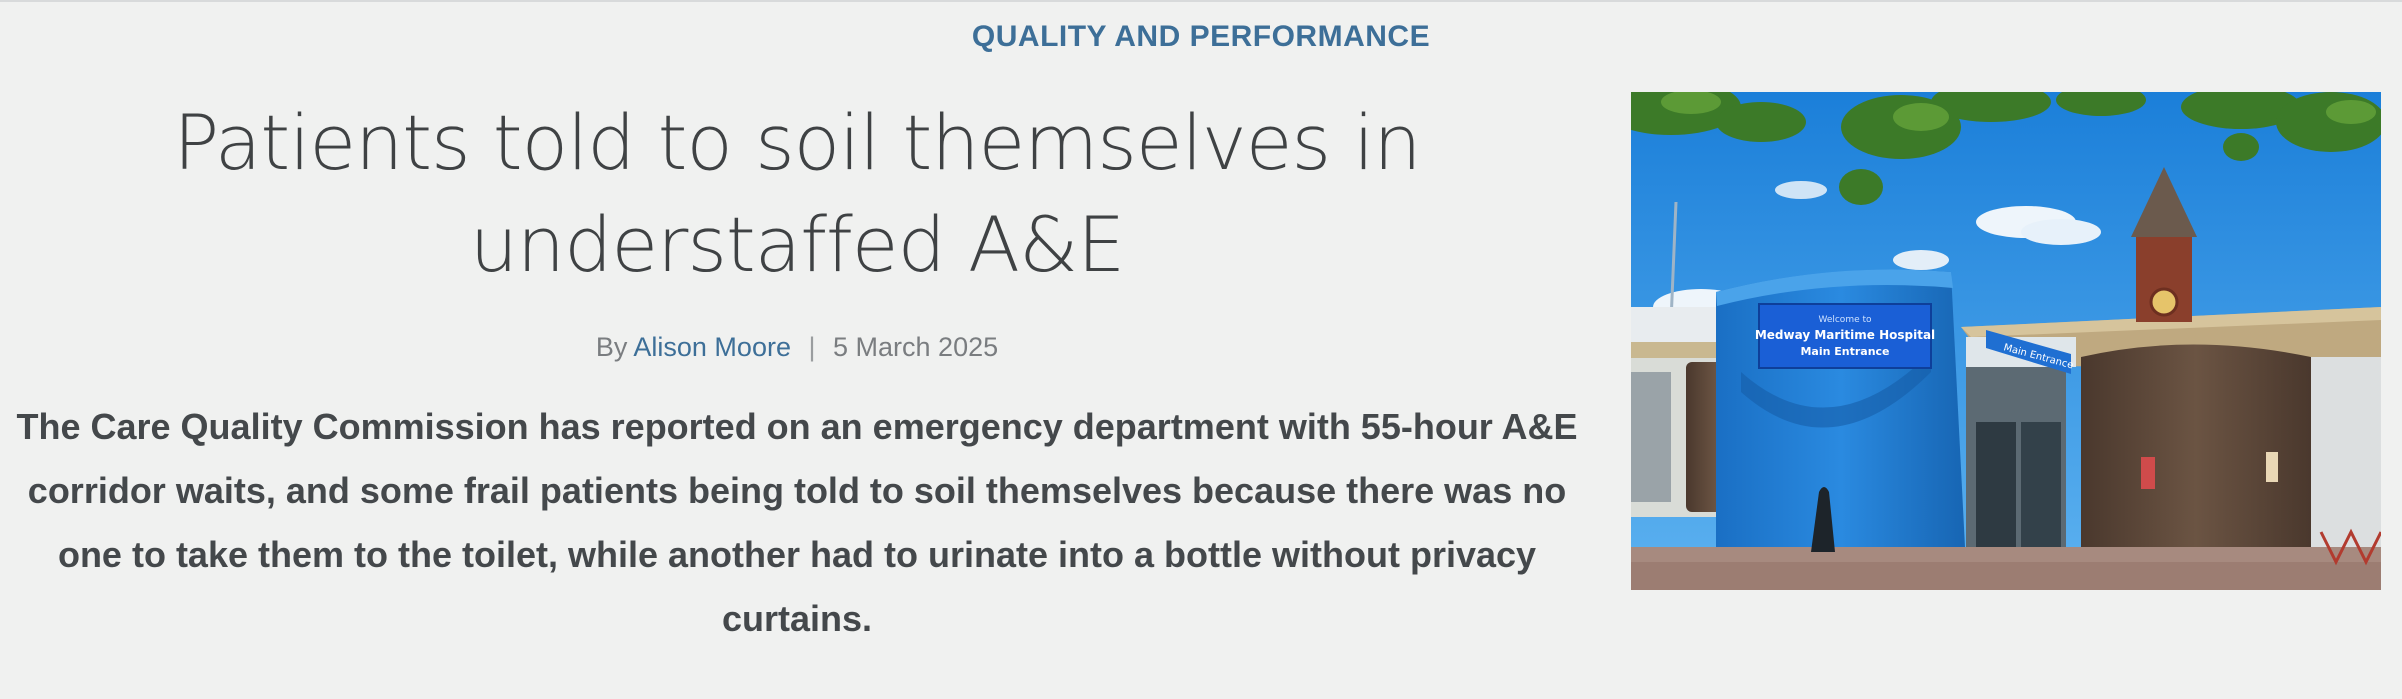 This screenshot has width=2402, height=699. I want to click on article-category: QUALITY AND PERFORMANCE, so click(1201, 37).